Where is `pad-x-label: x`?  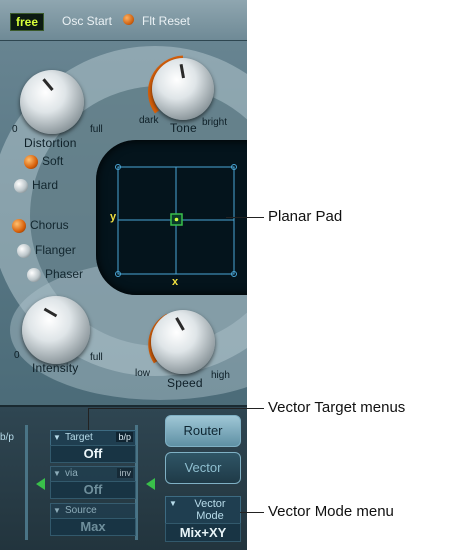
pad-x-label: x is located at coordinates (175, 282).